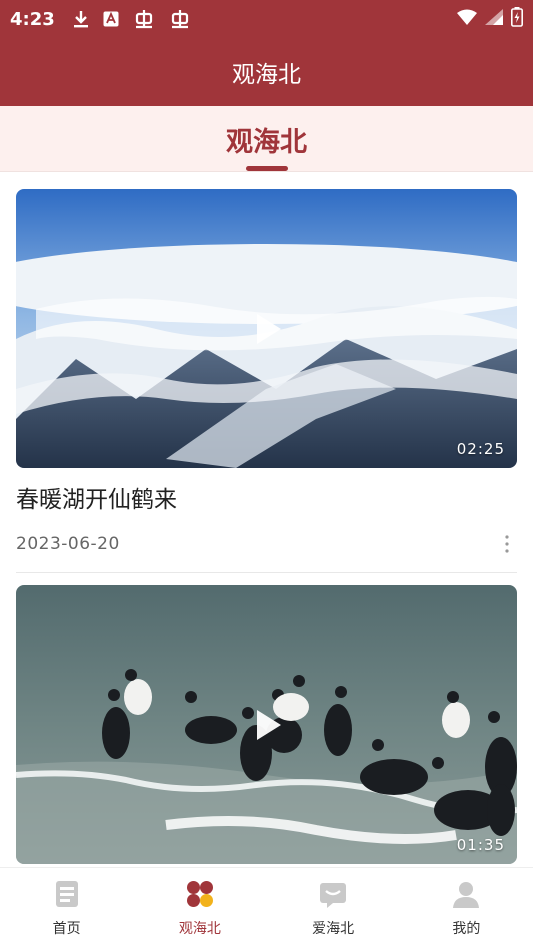 Image resolution: width=533 pixels, height=949 pixels. I want to click on nav-item-guan-hai-bei: 观海北, so click(199, 908).